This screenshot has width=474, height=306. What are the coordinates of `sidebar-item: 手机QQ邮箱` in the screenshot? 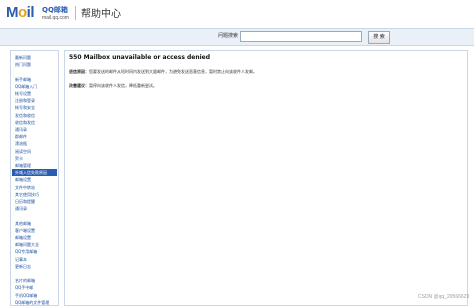 It's located at (34, 295).